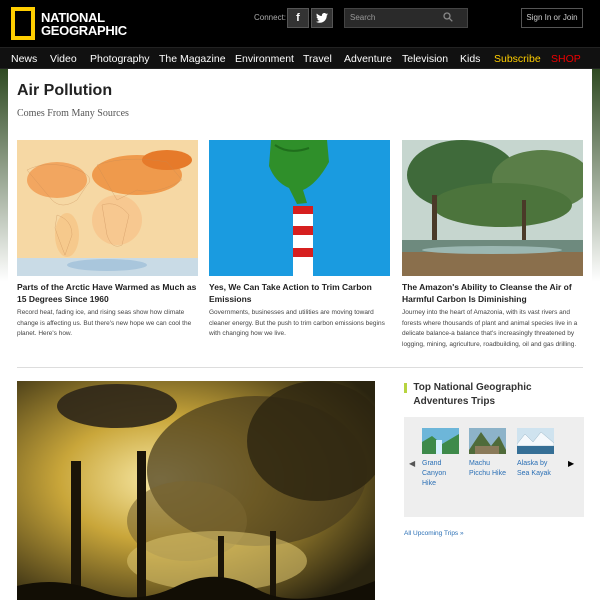  I want to click on yellow-border-logo-icon, so click(23, 23).